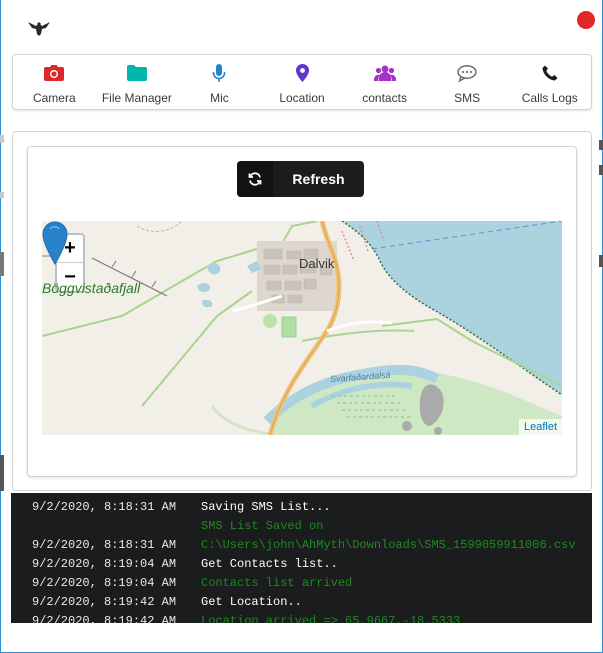  I want to click on eagle-icon, so click(39, 29).